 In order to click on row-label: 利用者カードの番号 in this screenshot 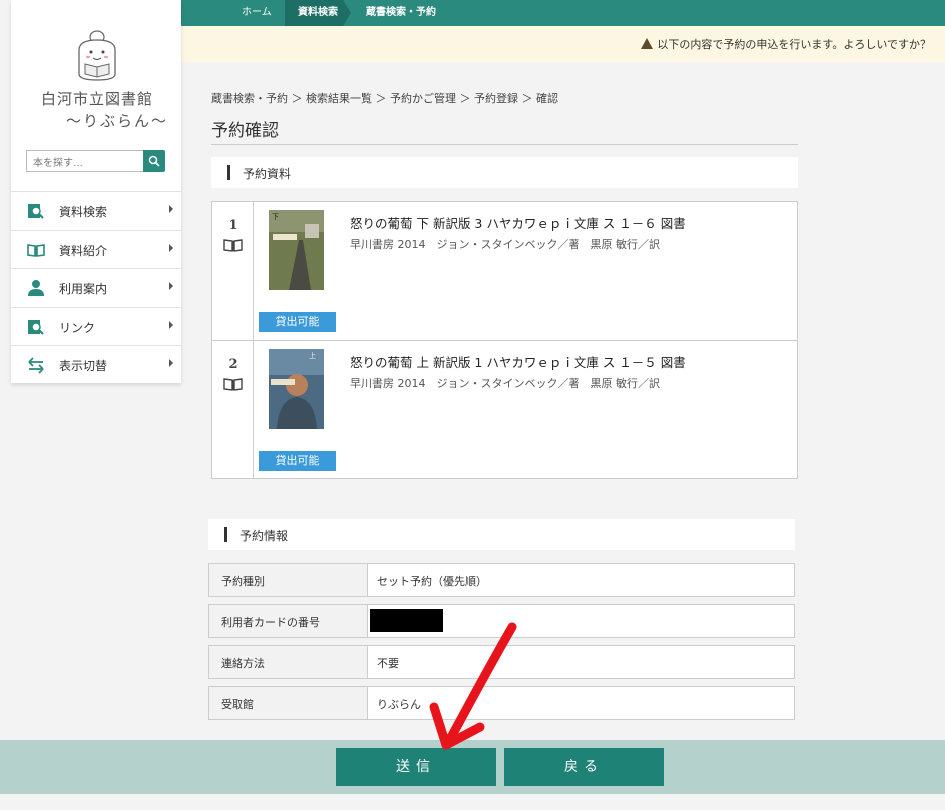, I will do `click(288, 621)`.